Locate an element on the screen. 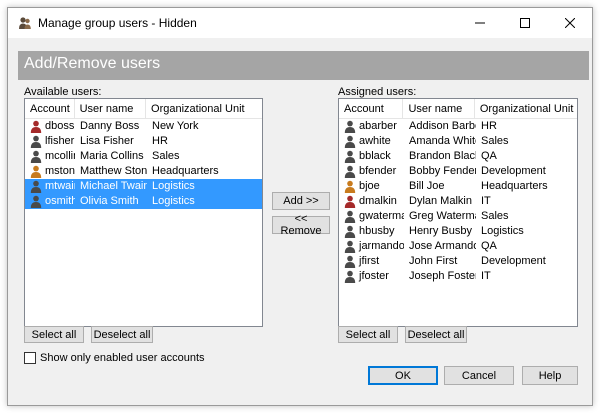 The height and width of the screenshot is (413, 600). list-item: lfisher Lisa Fisher HR is located at coordinates (143, 141).